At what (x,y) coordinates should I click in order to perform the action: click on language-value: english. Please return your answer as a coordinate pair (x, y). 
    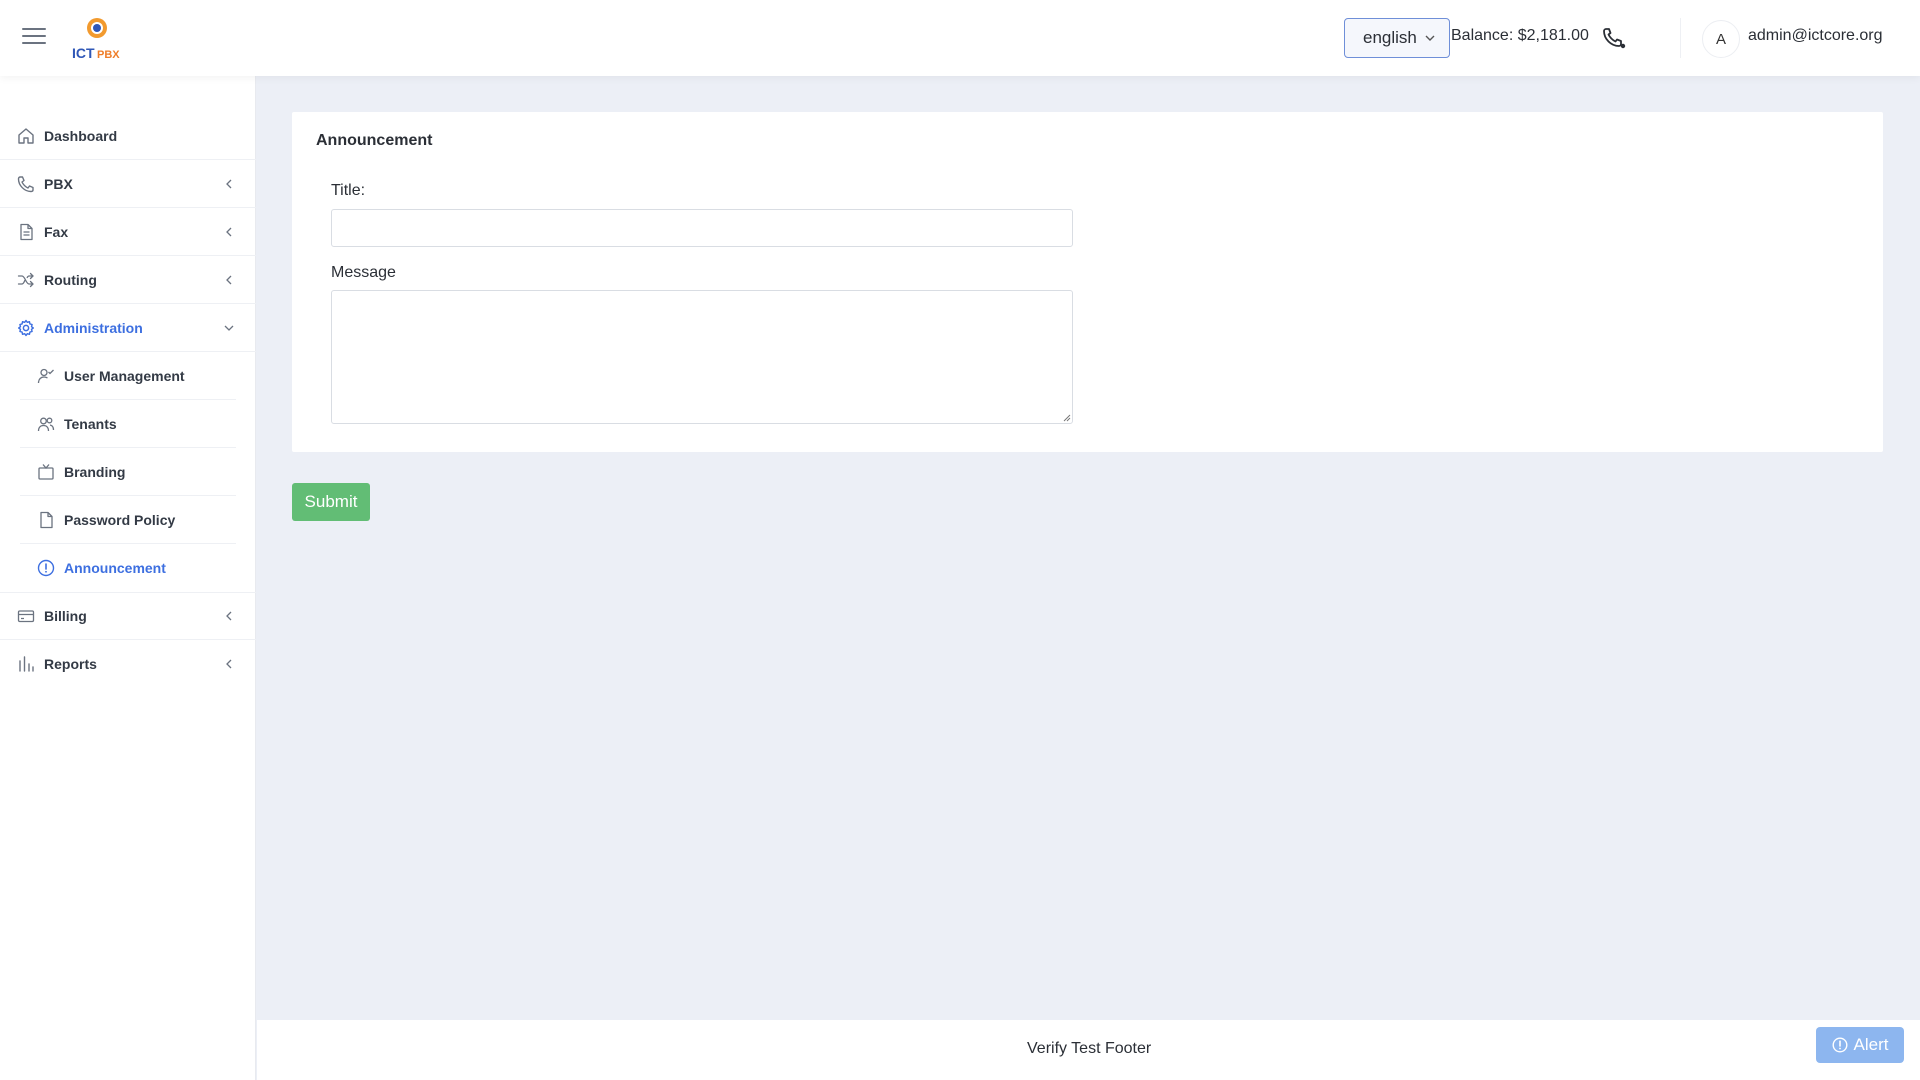
    Looking at the image, I should click on (1390, 37).